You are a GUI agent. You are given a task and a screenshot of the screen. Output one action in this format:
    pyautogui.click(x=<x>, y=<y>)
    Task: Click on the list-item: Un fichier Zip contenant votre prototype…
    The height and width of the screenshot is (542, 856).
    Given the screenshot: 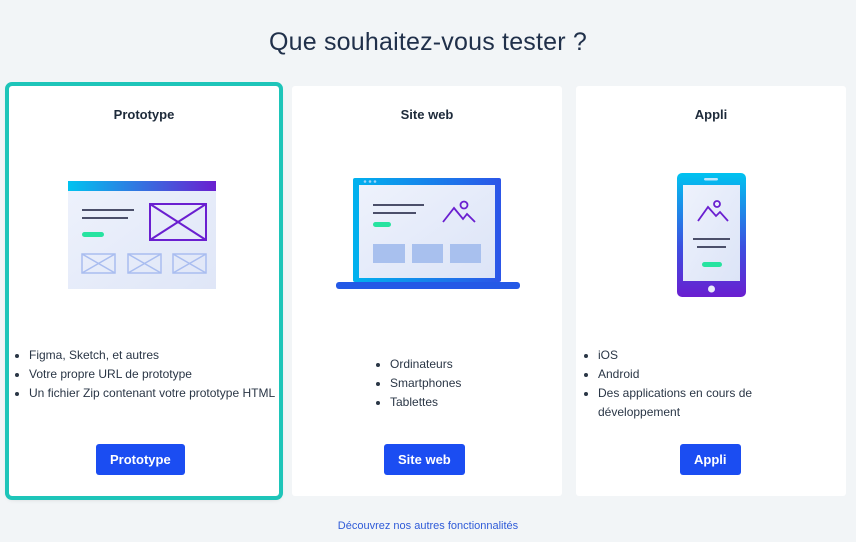 What is the action you would take?
    pyautogui.click(x=160, y=393)
    